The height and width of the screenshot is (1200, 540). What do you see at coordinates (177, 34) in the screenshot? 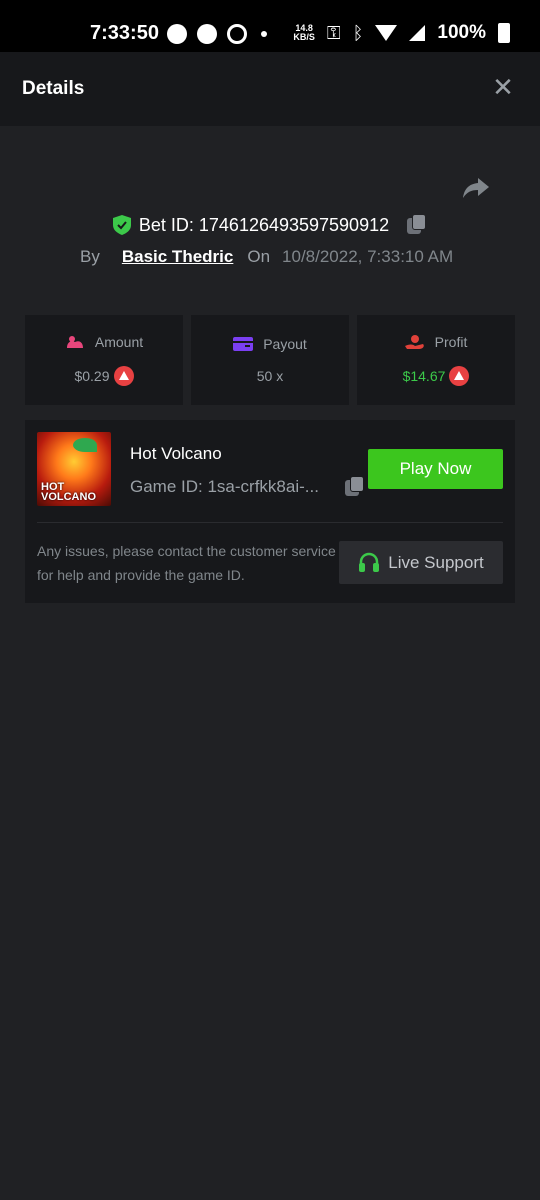
I see `messenger-icon` at bounding box center [177, 34].